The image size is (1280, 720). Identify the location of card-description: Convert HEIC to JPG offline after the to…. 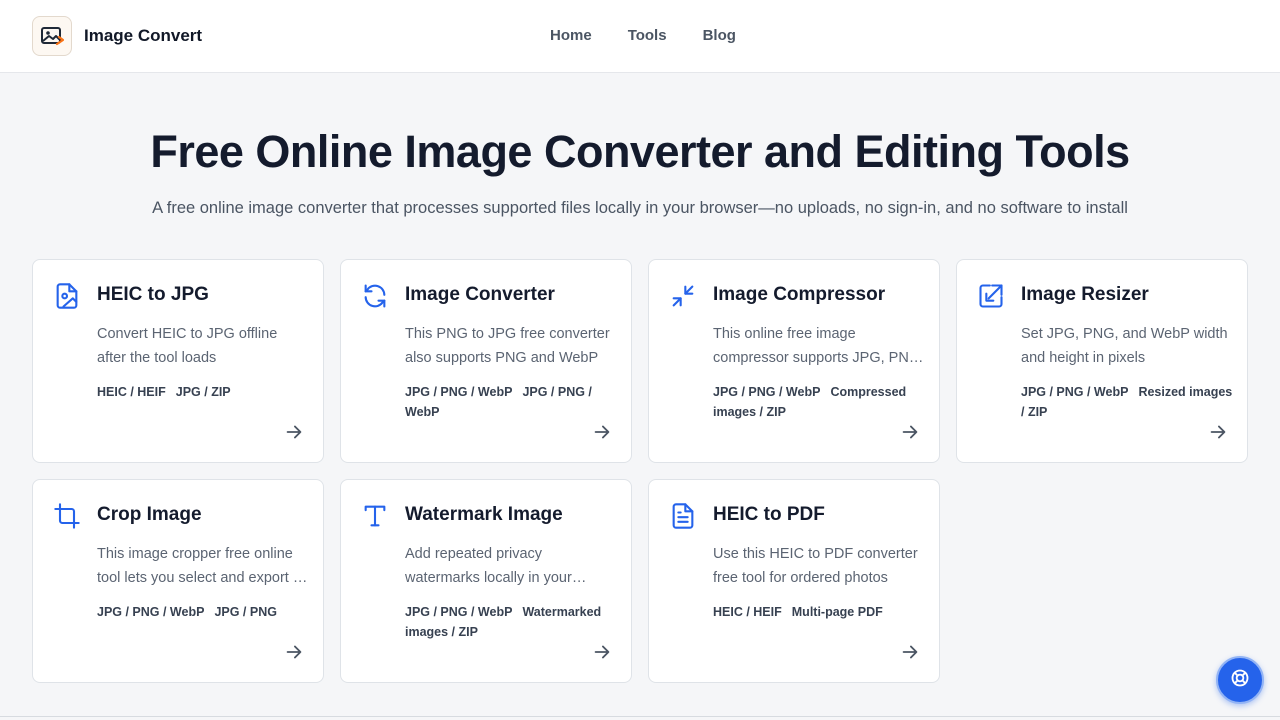
(187, 346).